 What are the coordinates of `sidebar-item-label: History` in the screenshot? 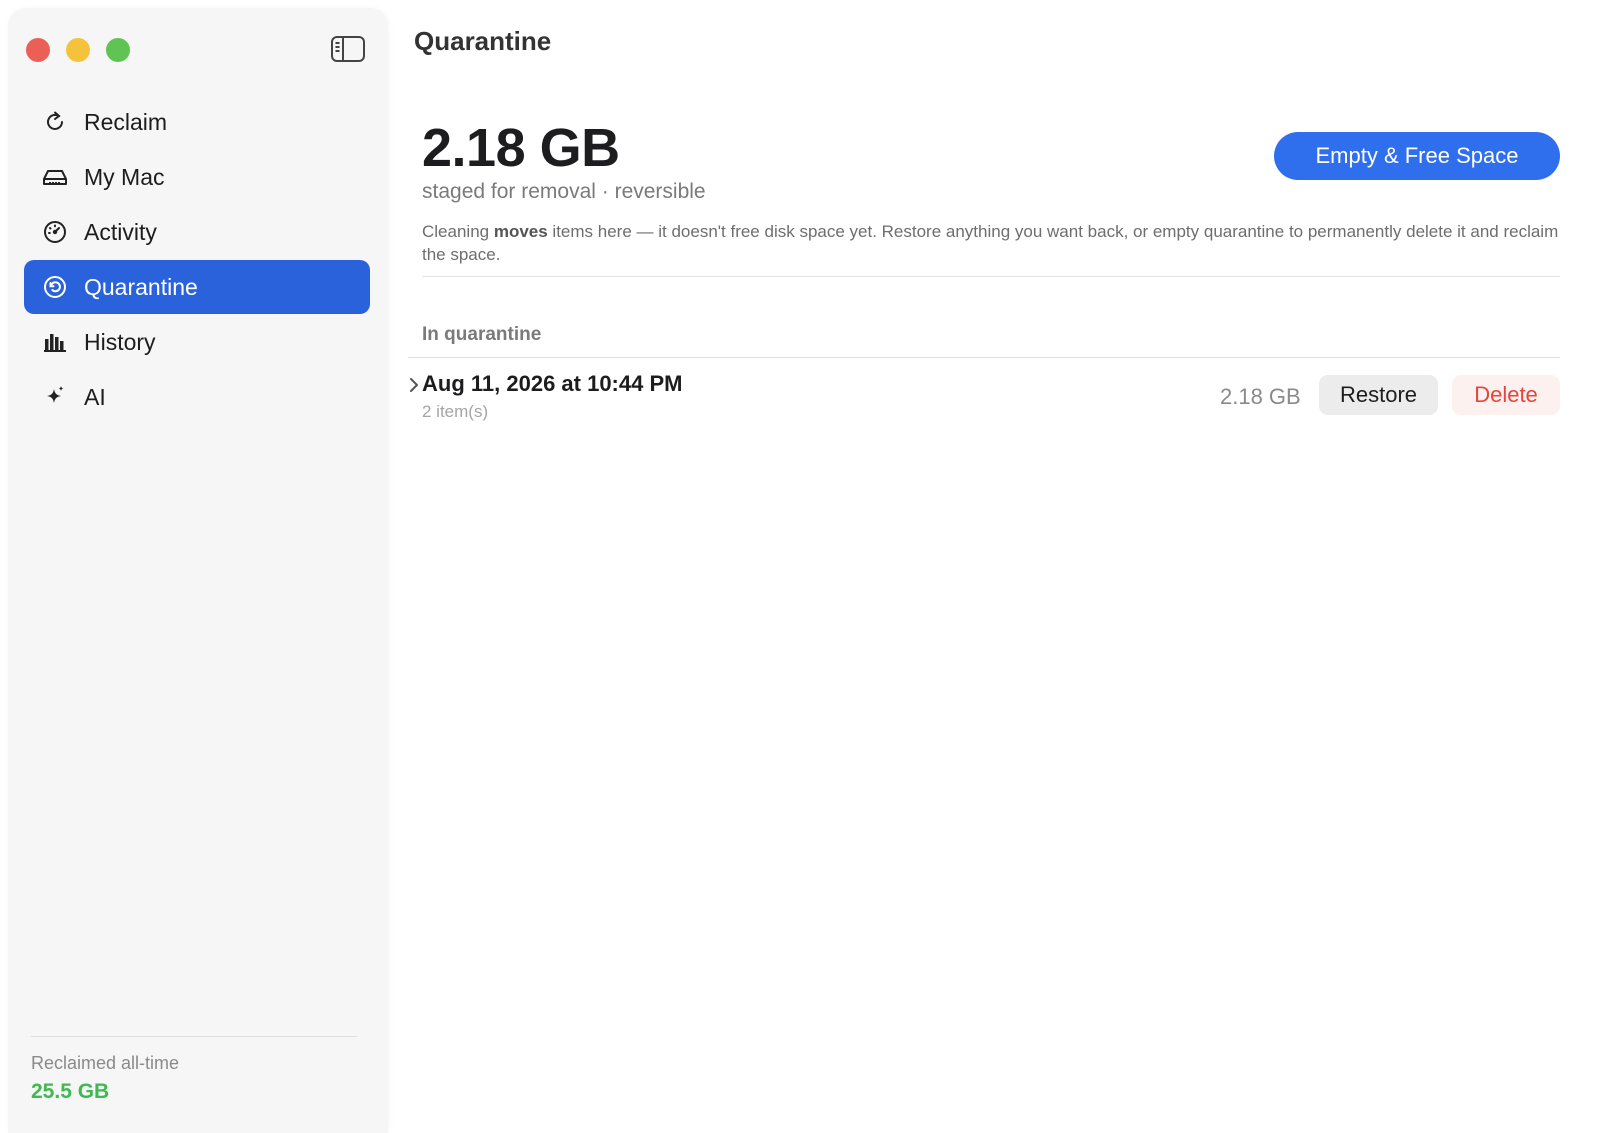 It's located at (120, 341).